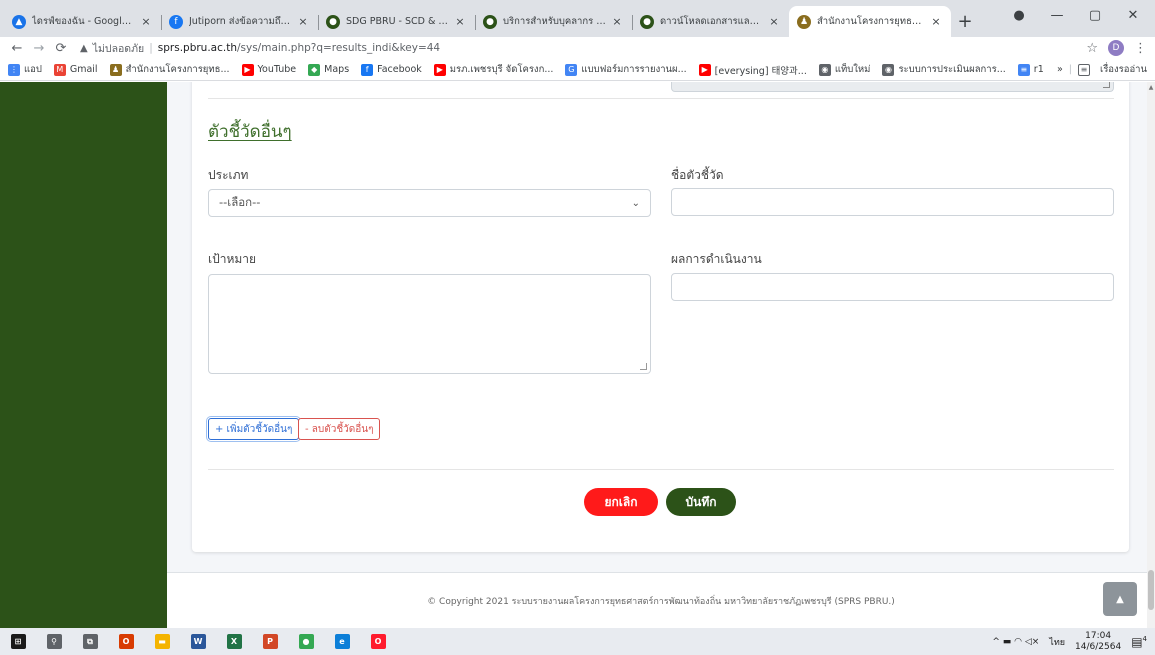 The image size is (1155, 655). What do you see at coordinates (75, 69) in the screenshot?
I see `bookmark-item: M Gmail` at bounding box center [75, 69].